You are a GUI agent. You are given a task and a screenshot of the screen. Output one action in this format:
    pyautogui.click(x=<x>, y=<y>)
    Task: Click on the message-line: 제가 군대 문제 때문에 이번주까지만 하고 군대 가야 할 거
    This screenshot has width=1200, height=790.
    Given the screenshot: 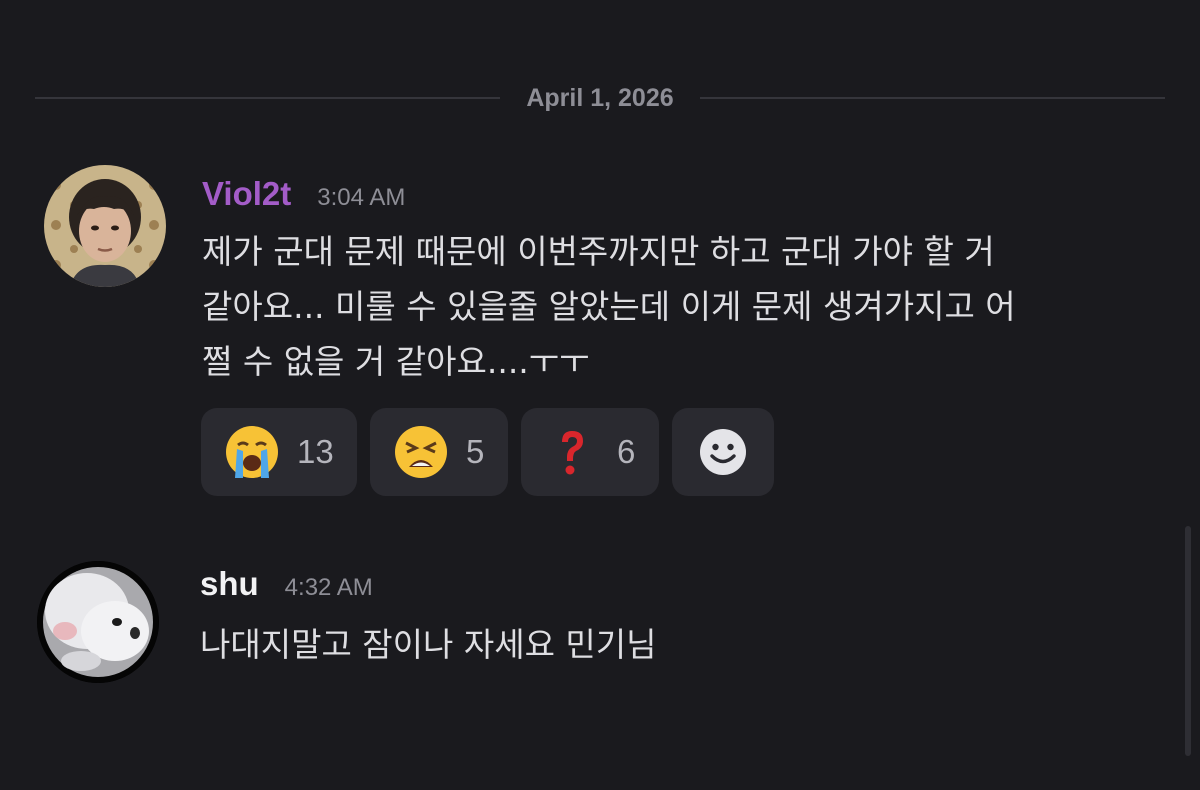 What is the action you would take?
    pyautogui.click(x=598, y=251)
    